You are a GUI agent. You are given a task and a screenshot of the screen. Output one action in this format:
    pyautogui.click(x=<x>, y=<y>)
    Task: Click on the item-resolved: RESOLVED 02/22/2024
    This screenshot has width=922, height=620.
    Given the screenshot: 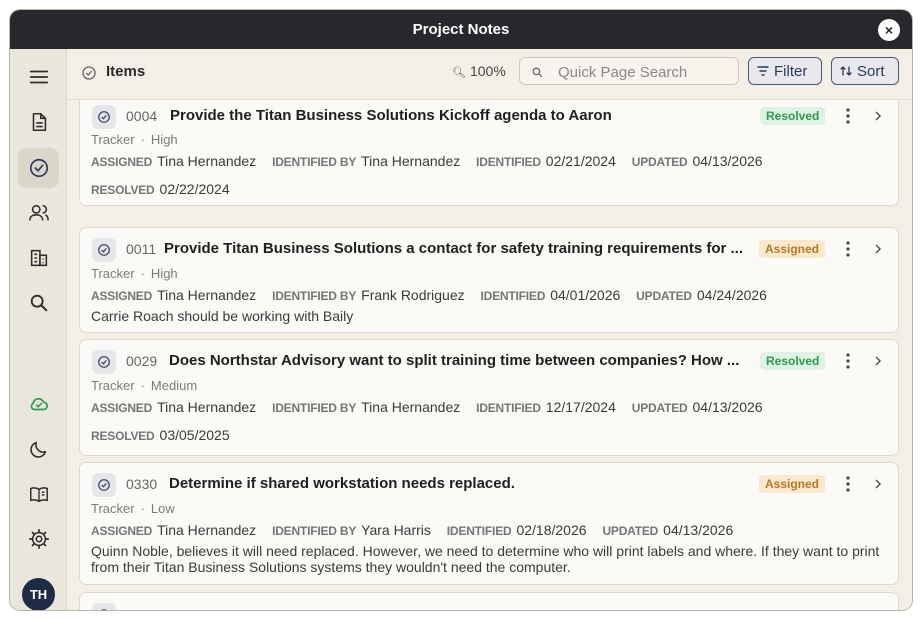 What is the action you would take?
    pyautogui.click(x=160, y=189)
    